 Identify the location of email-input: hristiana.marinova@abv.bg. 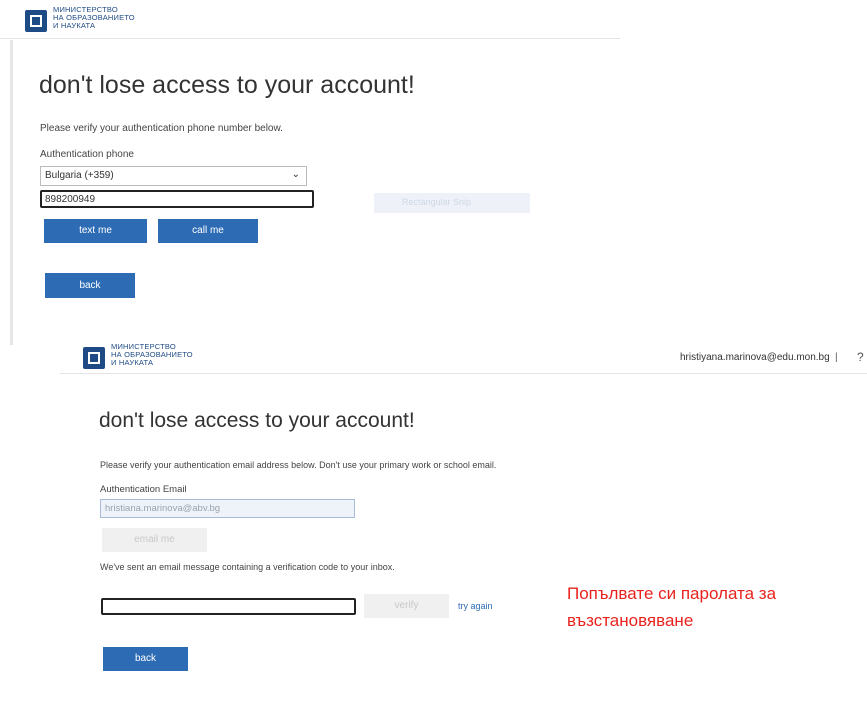
(227, 508).